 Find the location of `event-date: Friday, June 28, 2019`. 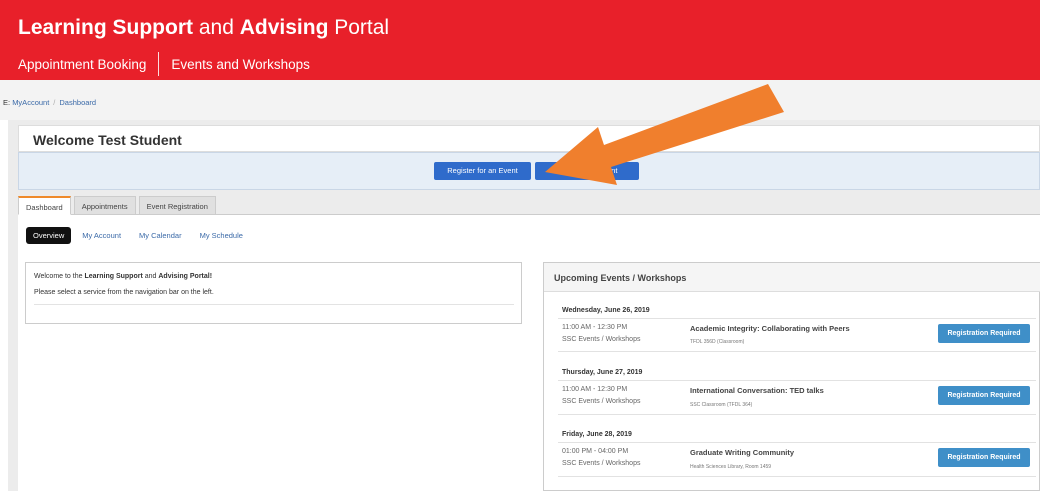

event-date: Friday, June 28, 2019 is located at coordinates (597, 434).